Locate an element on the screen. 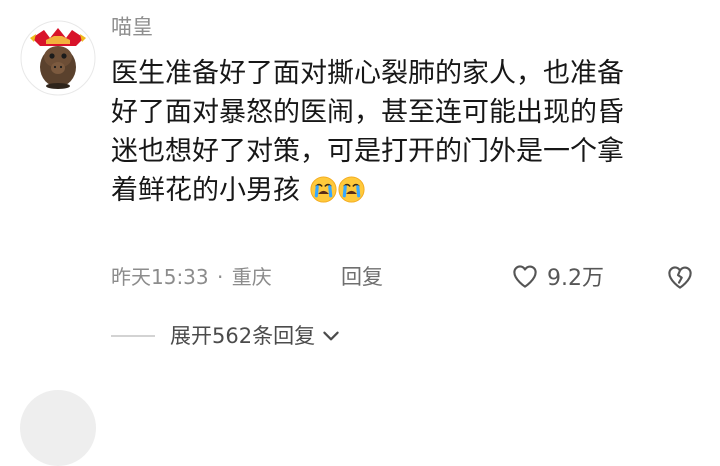 The height and width of the screenshot is (466, 720). comment-line-3: 迷也想好了对策，可是打开的门外是一个拿 is located at coordinates (367, 151).